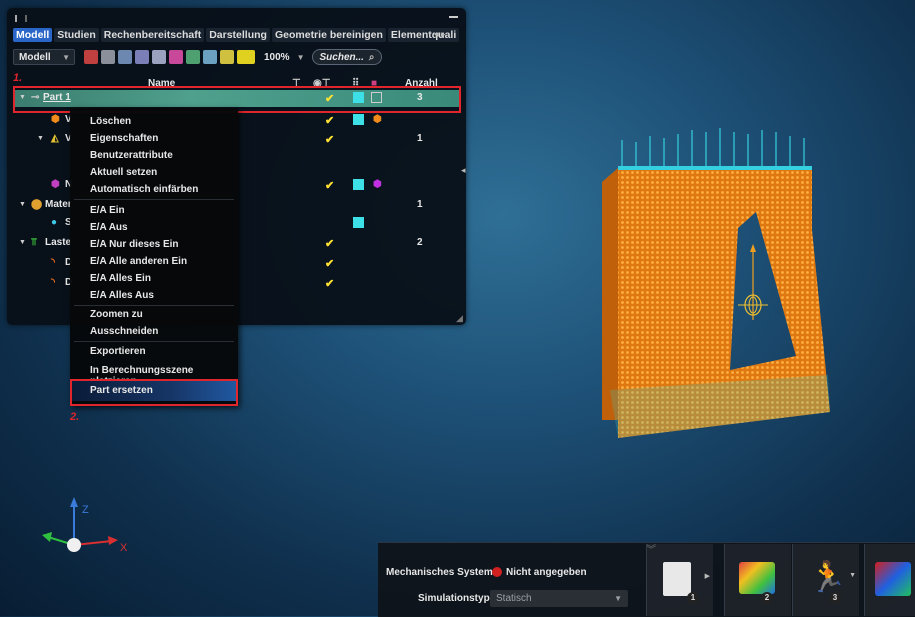  Describe the element at coordinates (176, 57) in the screenshot. I see `visibility-icon` at that location.